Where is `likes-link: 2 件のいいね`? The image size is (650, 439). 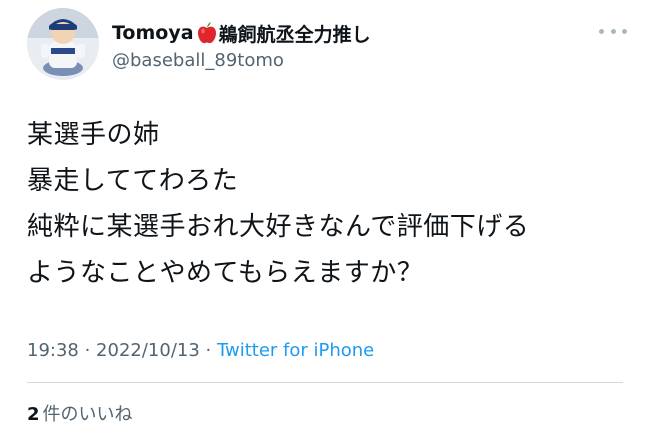
likes-link: 2 件のいいね is located at coordinates (80, 413).